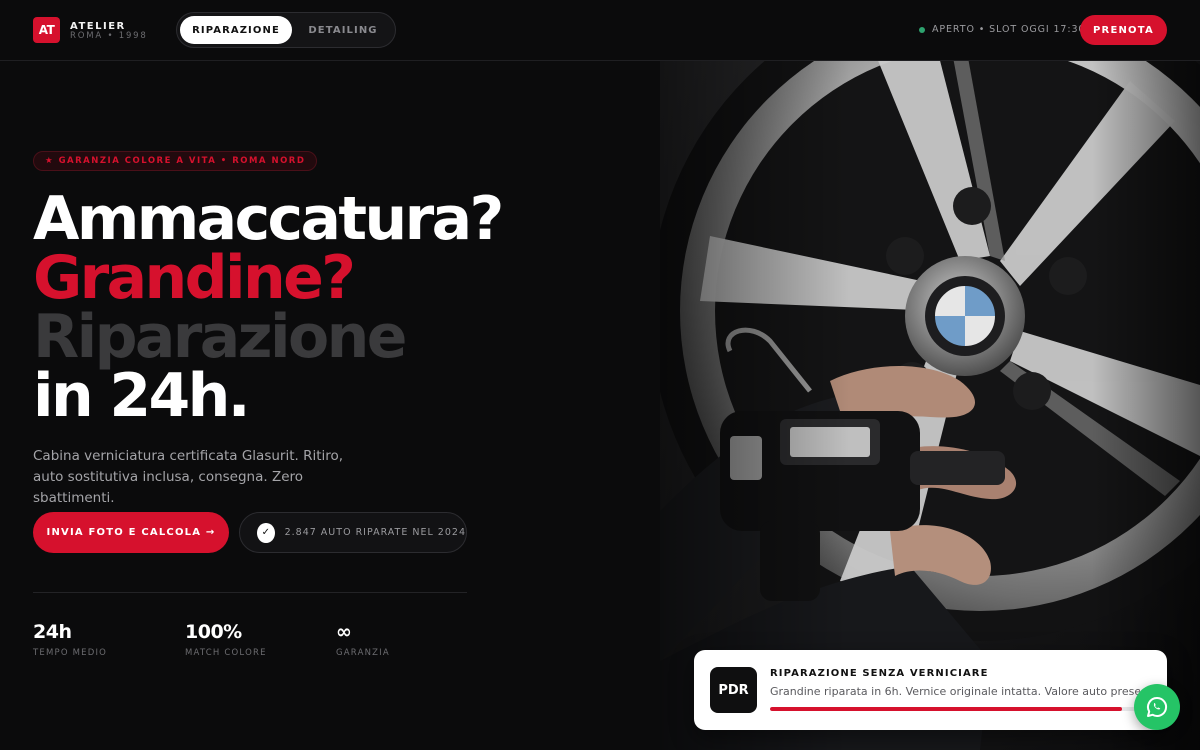  I want to click on whatsapp-icon, so click(1157, 707).